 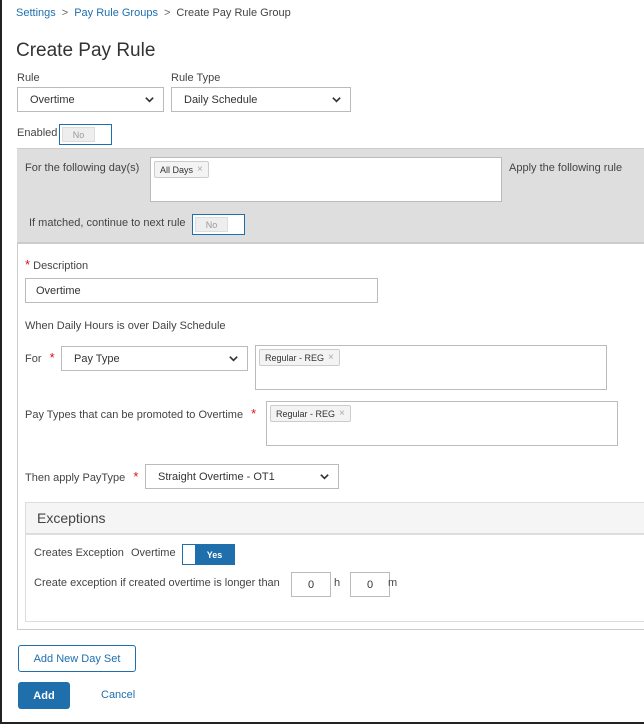 I want to click on creates-exception-type: Overtime, so click(x=153, y=553).